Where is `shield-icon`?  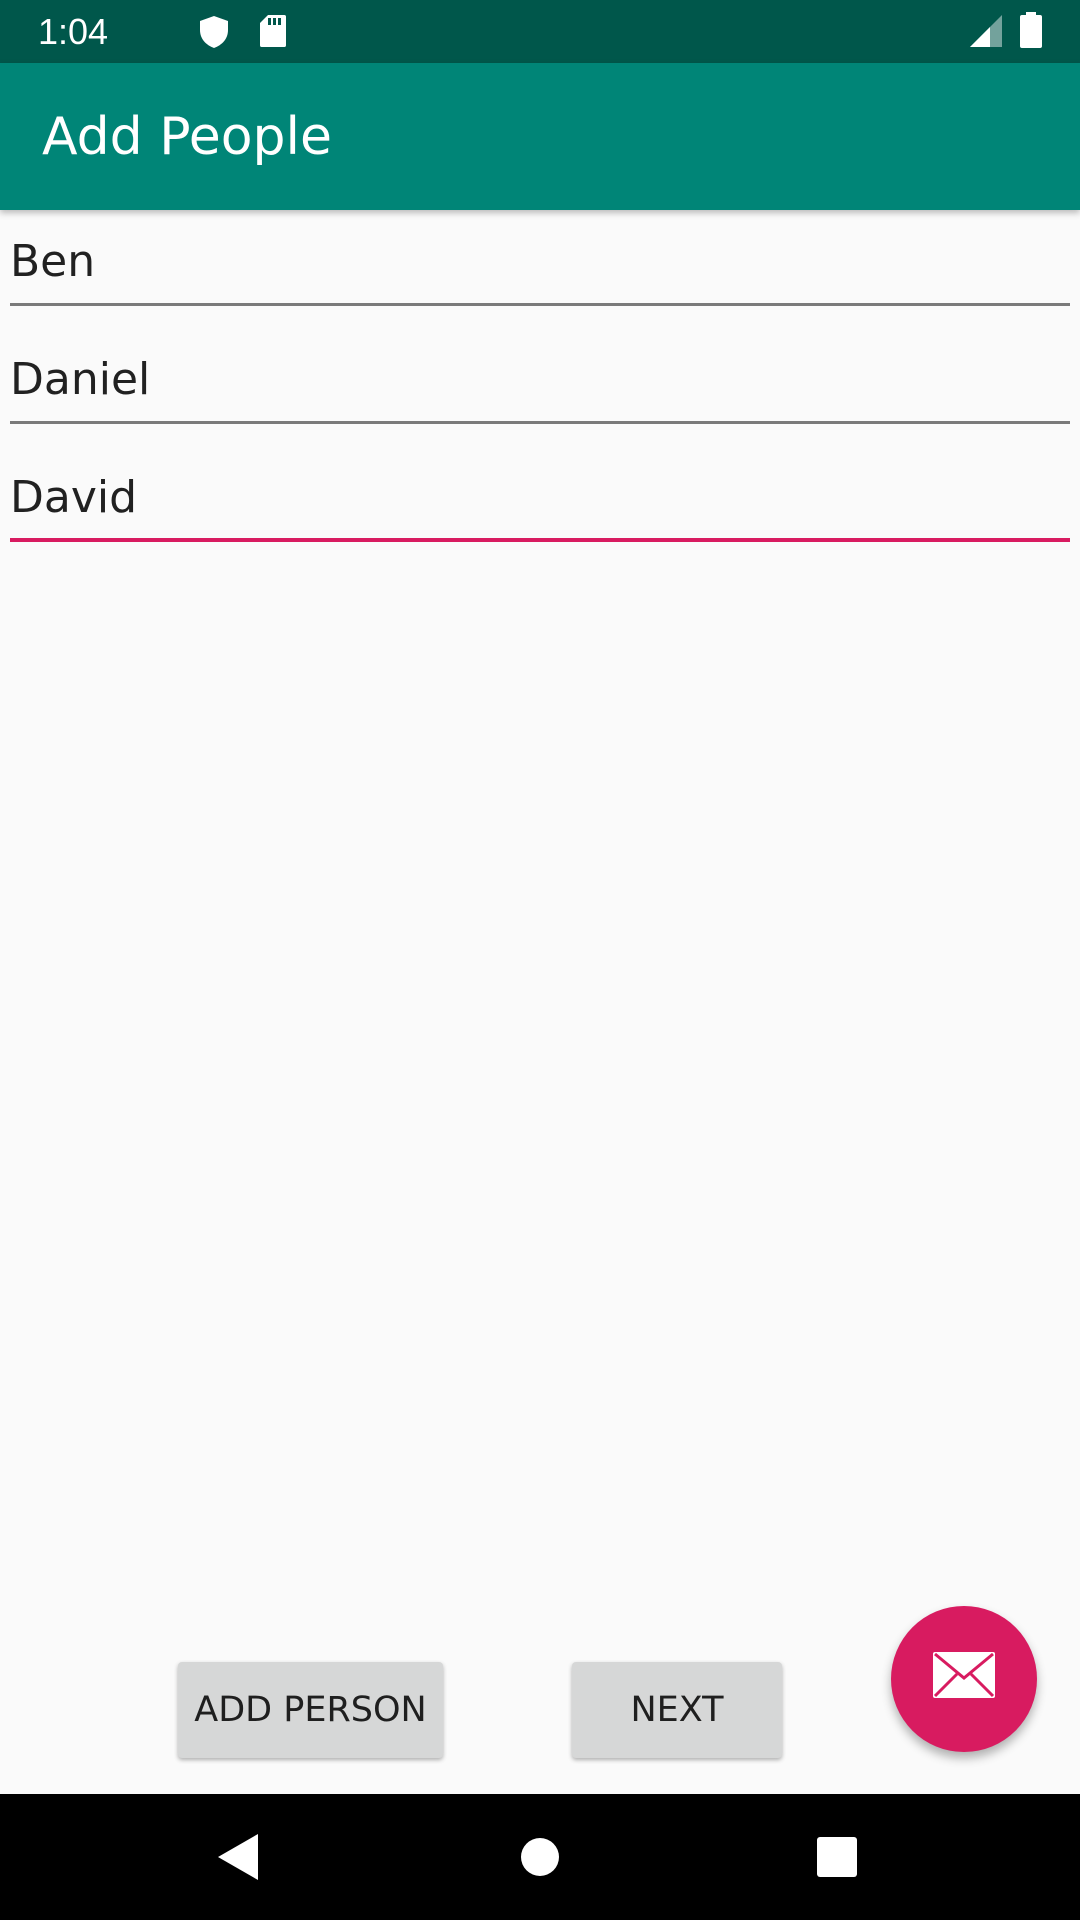 shield-icon is located at coordinates (214, 34).